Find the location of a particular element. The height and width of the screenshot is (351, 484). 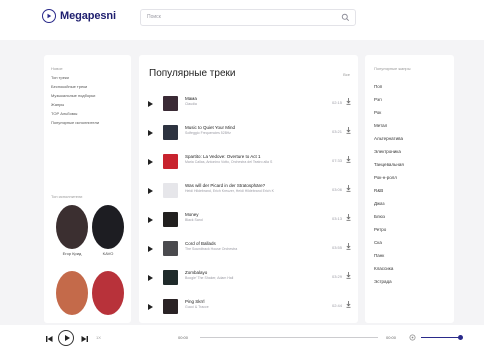

track-title: Zombalayo is located at coordinates (196, 272).